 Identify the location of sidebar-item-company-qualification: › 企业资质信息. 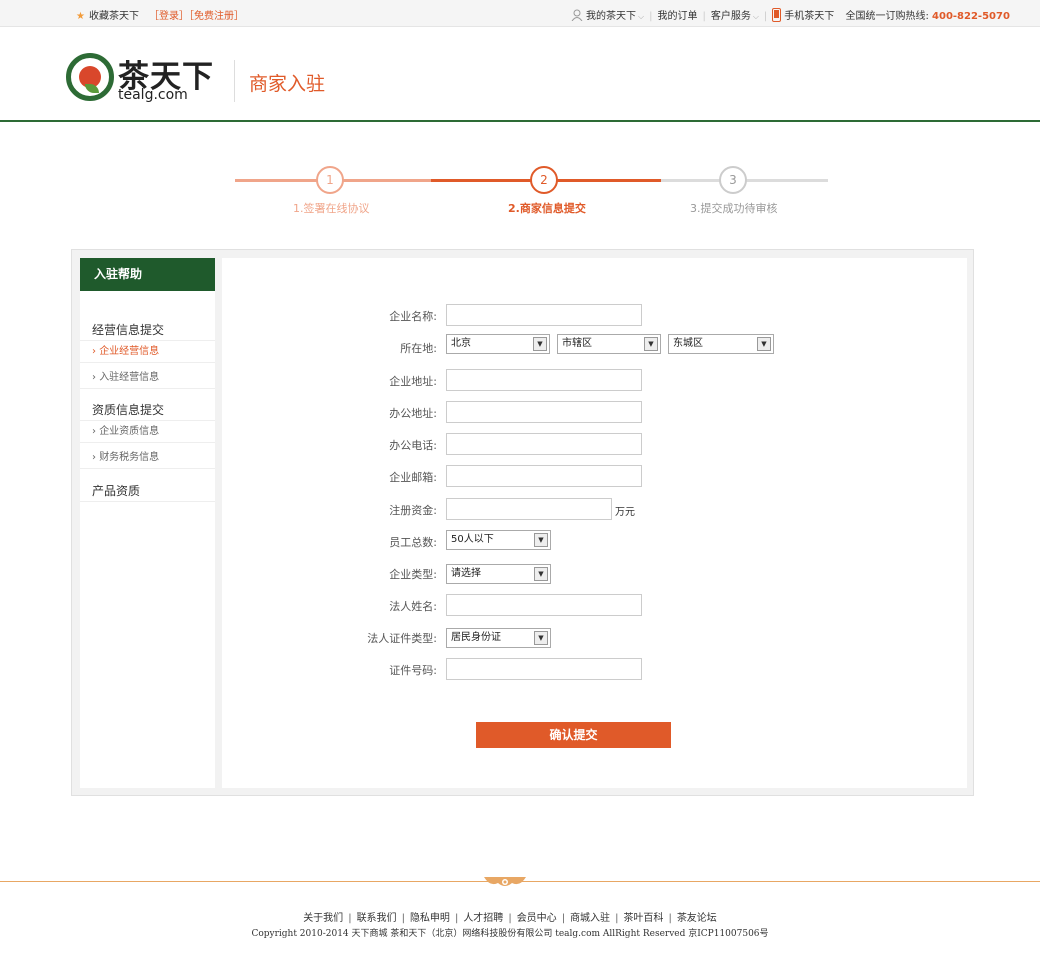
(147, 432).